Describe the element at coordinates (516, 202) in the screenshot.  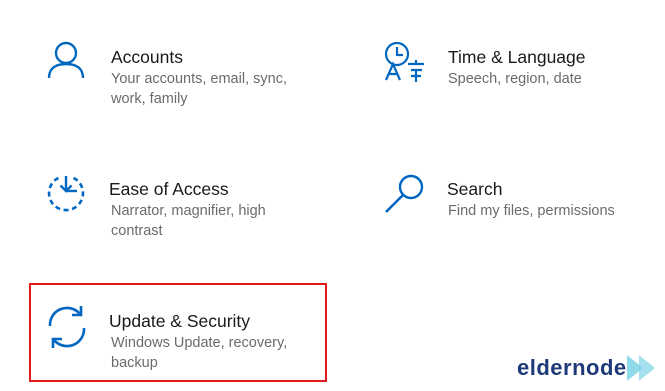
I see `settings-tile-search: Search Find my files, permissions` at that location.